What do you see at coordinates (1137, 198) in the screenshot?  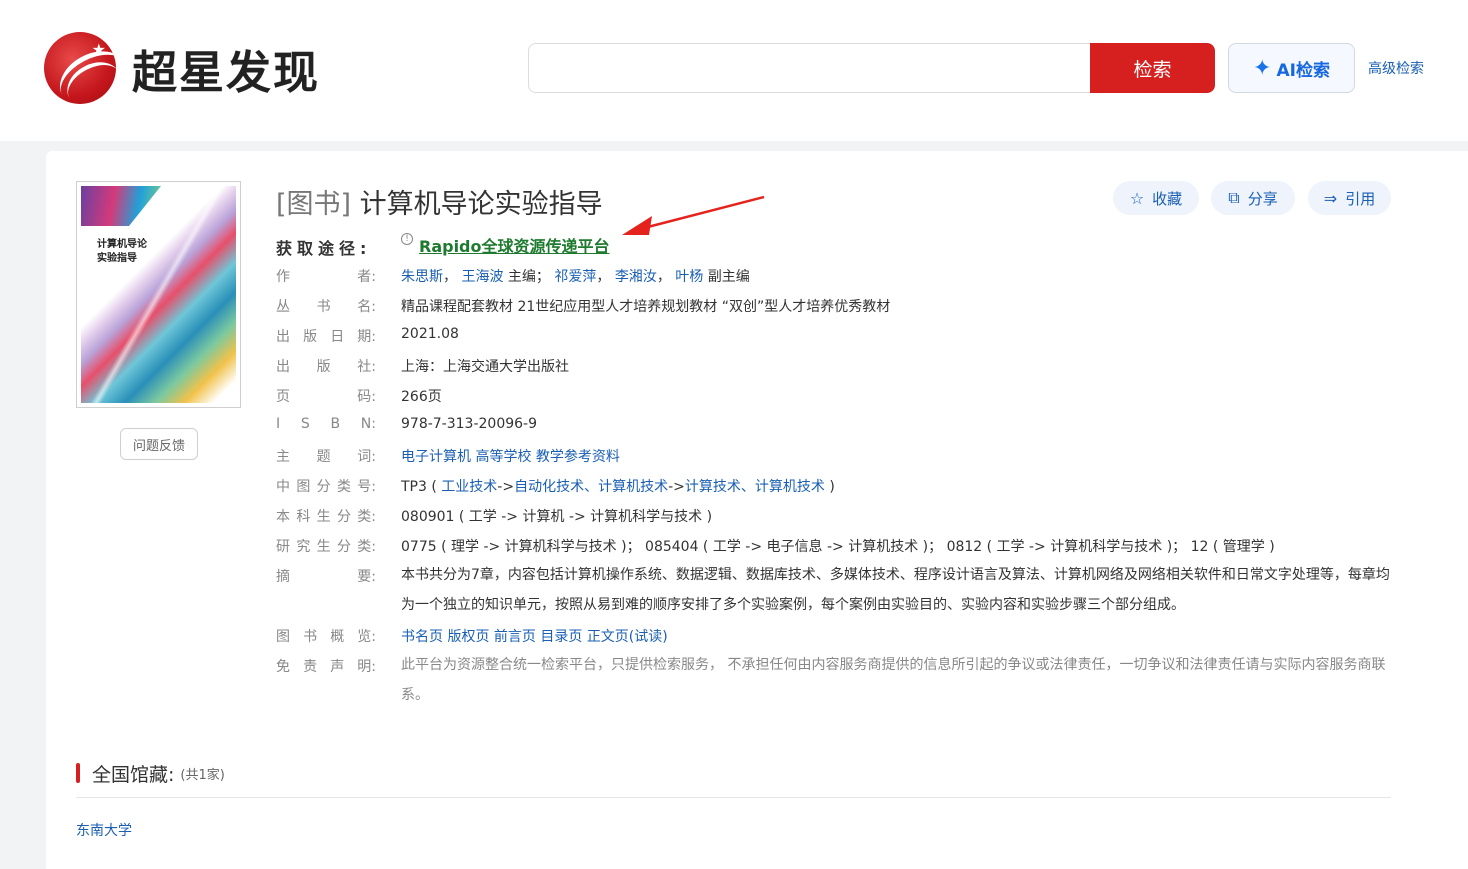 I see `star-icon: ☆` at bounding box center [1137, 198].